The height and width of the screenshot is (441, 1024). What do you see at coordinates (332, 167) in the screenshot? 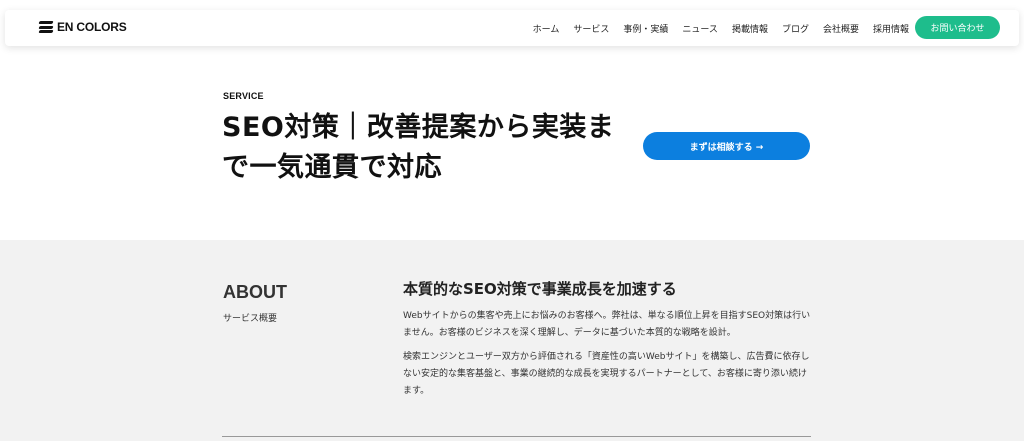
I see `page-title-line-2: で一気通貫で対応` at bounding box center [332, 167].